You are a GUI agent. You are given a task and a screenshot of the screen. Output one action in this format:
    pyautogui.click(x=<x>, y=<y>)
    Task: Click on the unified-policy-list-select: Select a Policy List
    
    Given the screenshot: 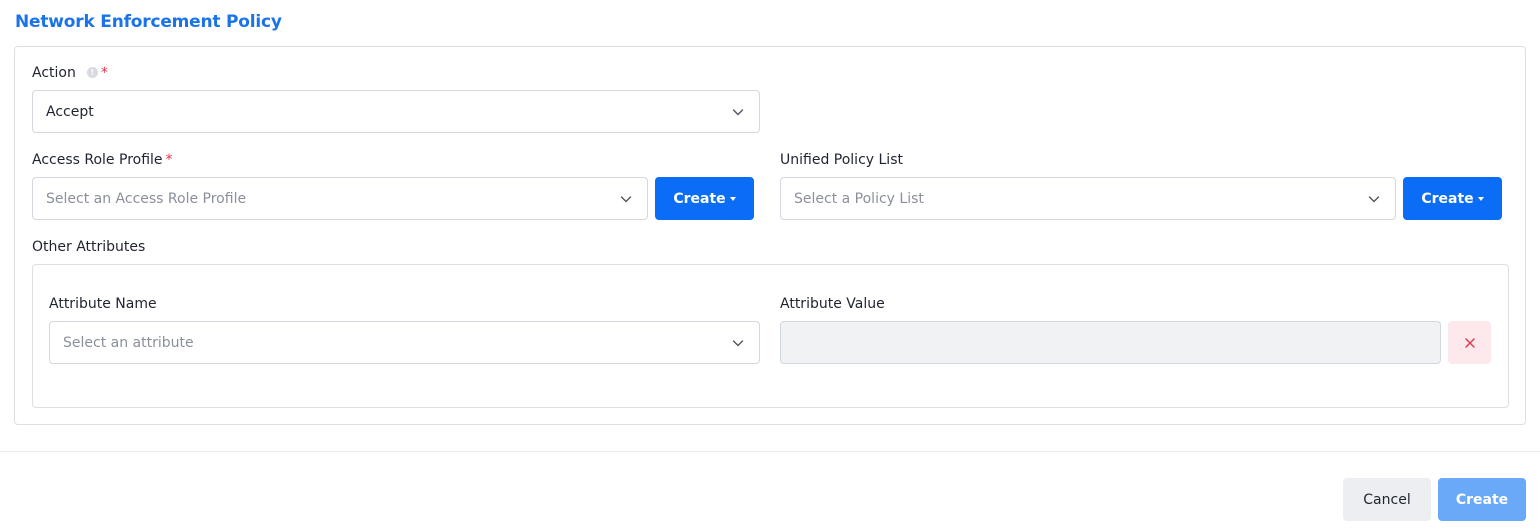 What is the action you would take?
    pyautogui.click(x=1088, y=198)
    